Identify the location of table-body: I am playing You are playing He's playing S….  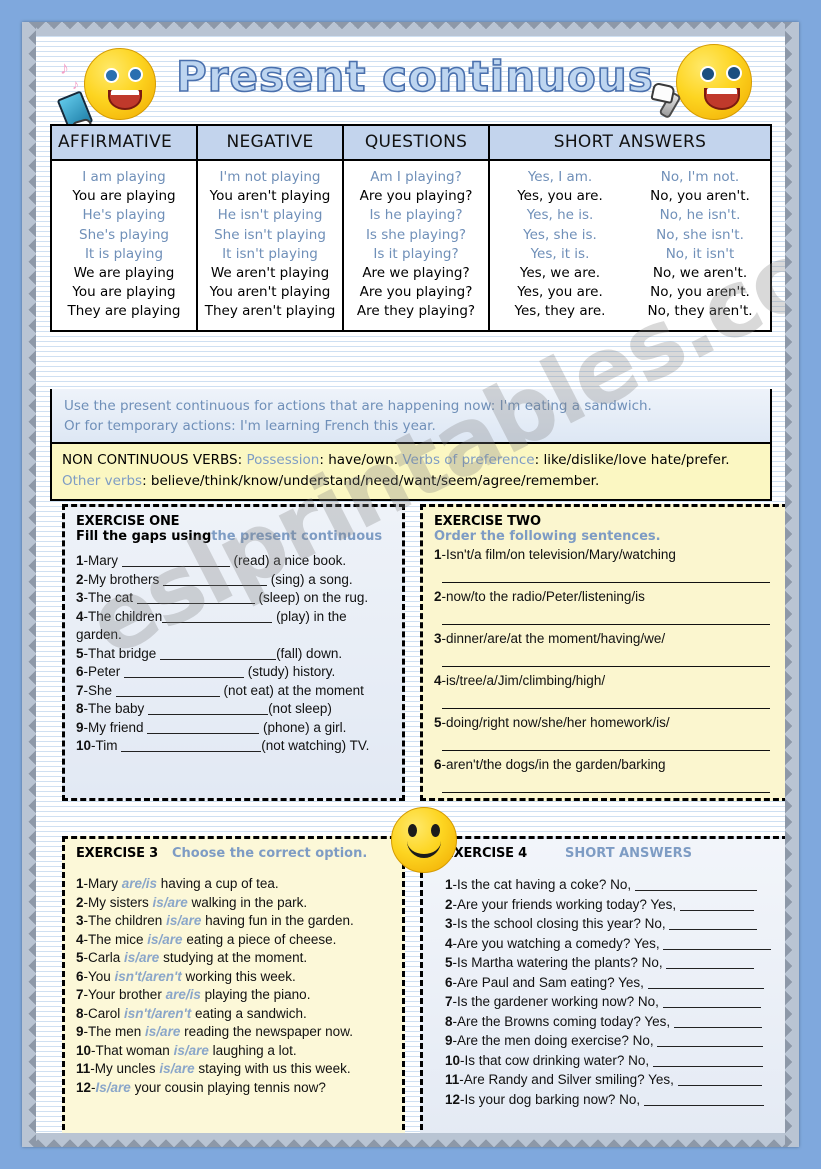
(411, 245).